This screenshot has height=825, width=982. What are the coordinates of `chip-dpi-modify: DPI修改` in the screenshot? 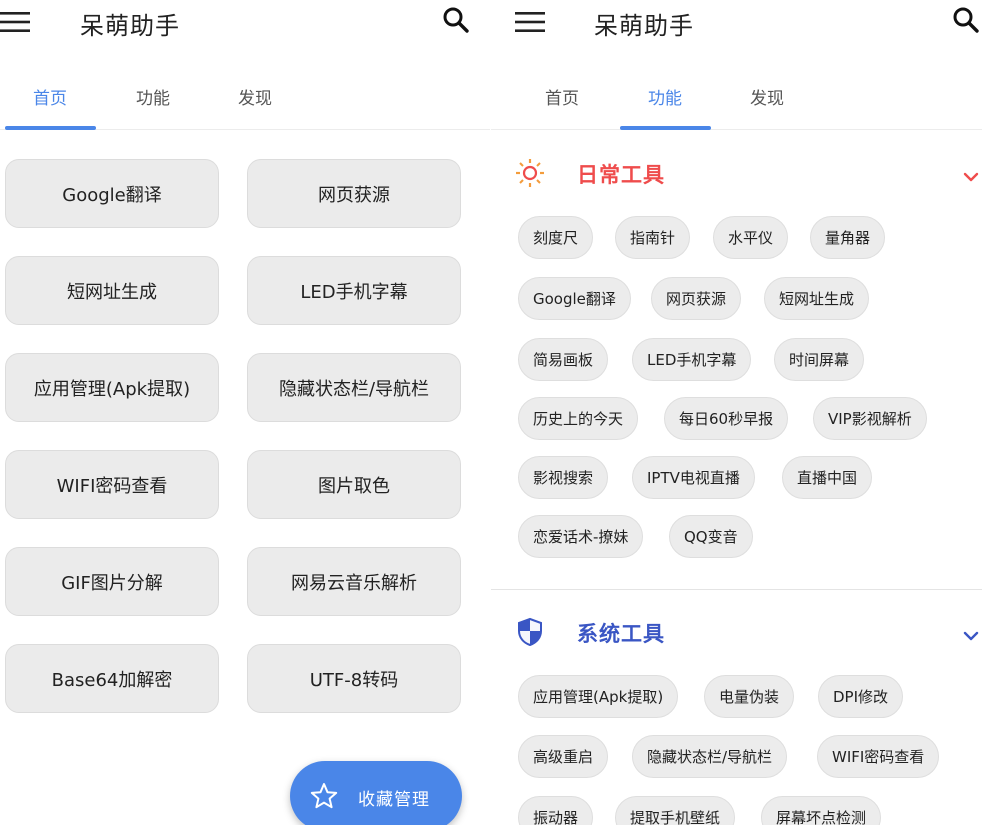 It's located at (861, 696).